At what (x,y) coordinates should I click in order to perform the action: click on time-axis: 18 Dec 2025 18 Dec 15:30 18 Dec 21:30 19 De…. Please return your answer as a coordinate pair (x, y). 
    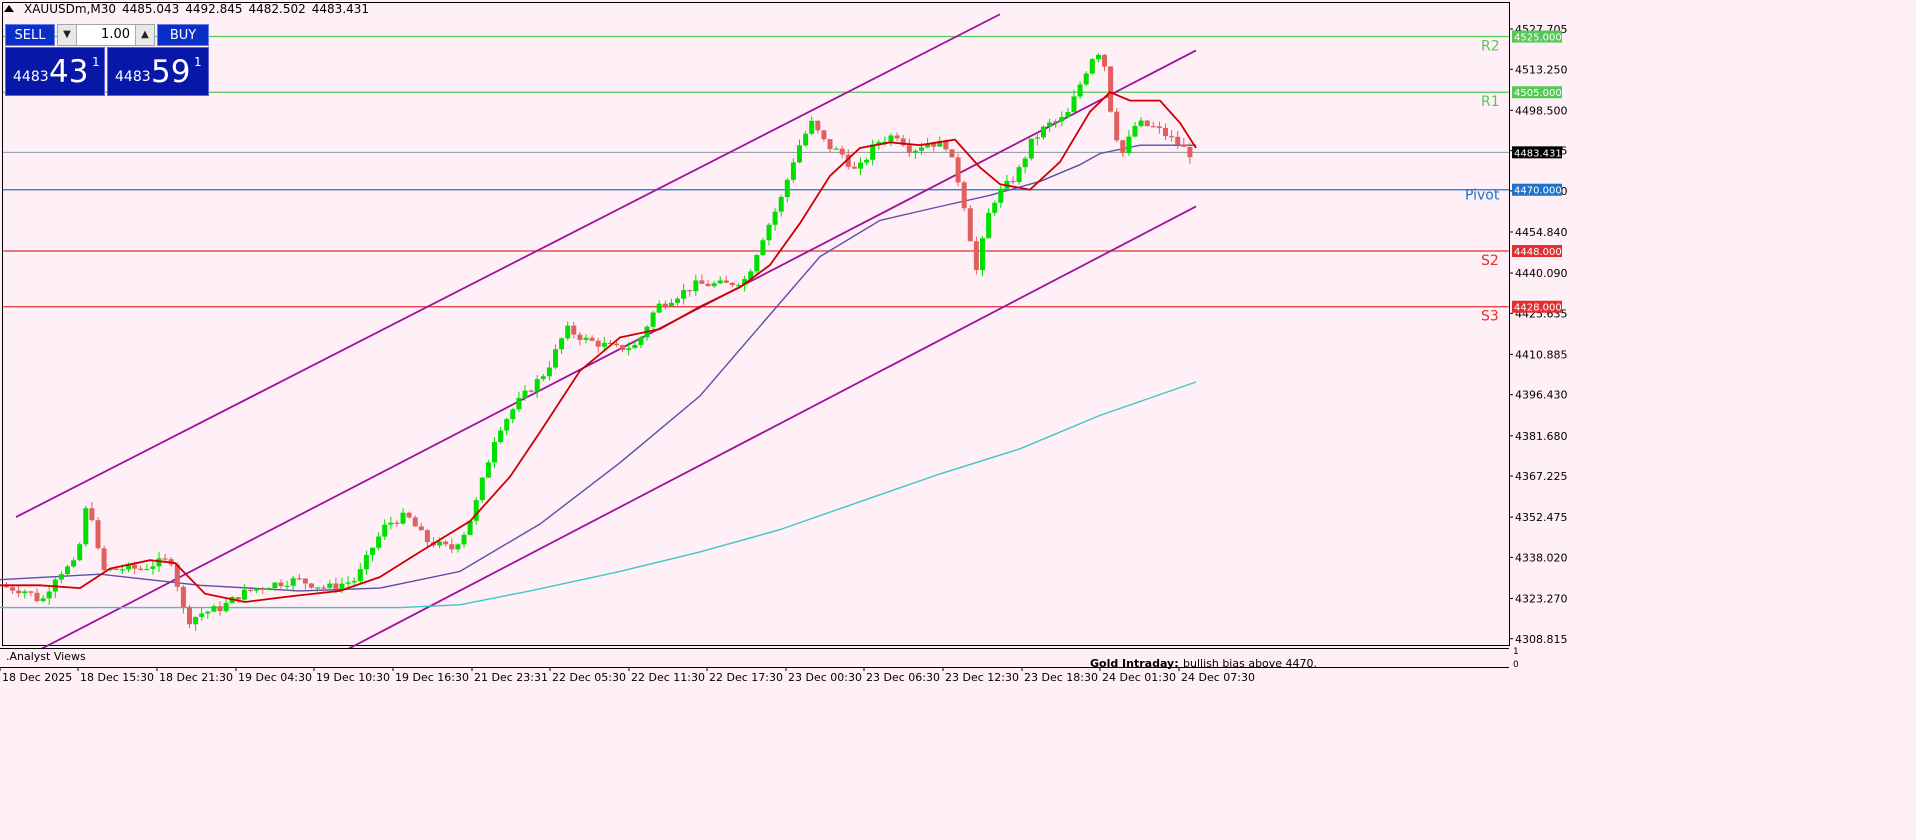
    Looking at the image, I should click on (958, 677).